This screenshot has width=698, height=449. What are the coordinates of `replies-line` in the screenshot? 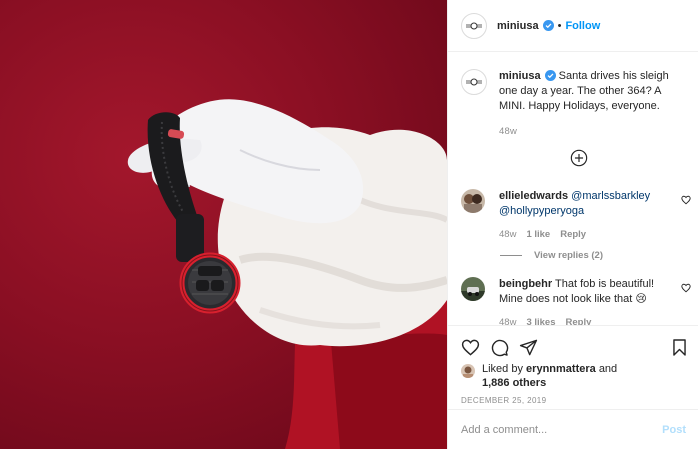 It's located at (511, 255).